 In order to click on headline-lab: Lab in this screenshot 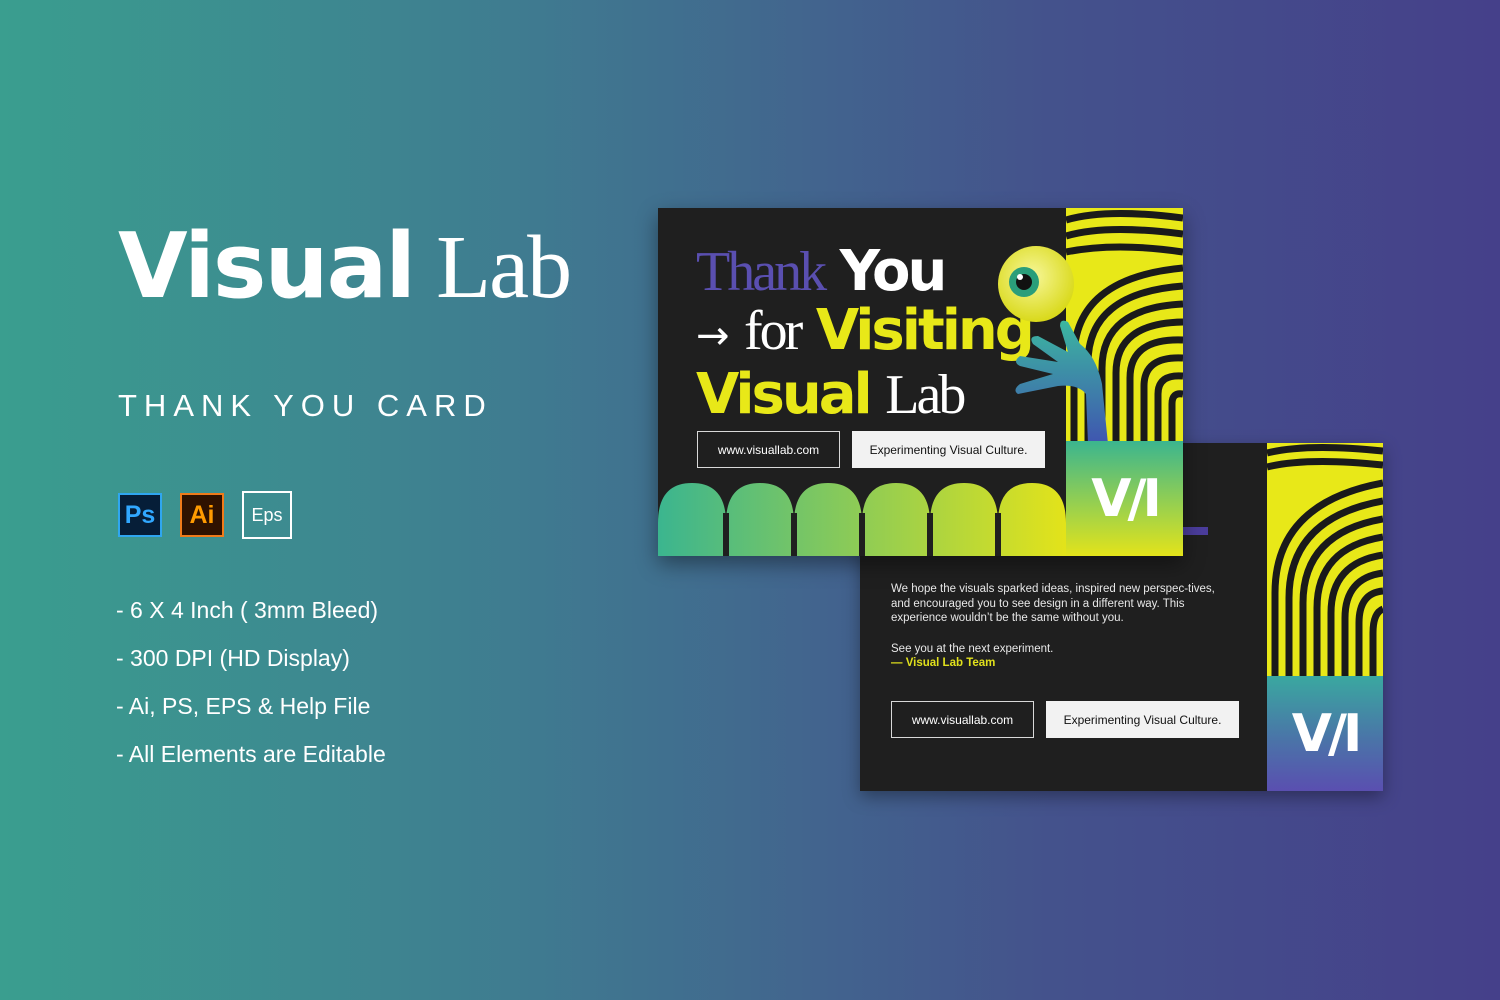, I will do `click(925, 395)`.